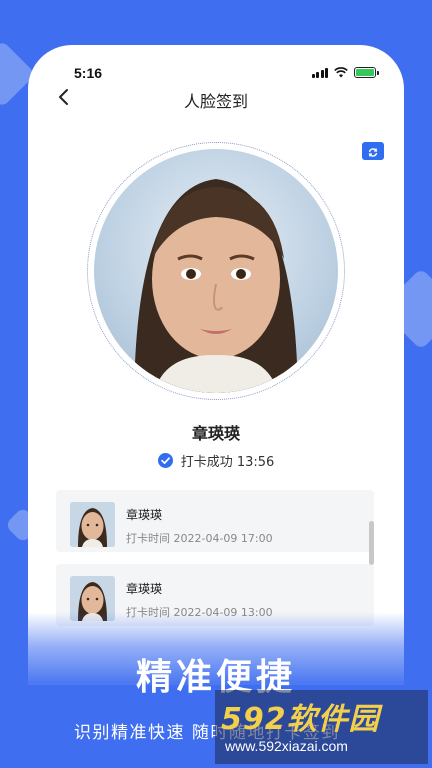  I want to click on list-item: 章瑛瑛 打卡时间 2022-04-09 17:00, so click(215, 521).